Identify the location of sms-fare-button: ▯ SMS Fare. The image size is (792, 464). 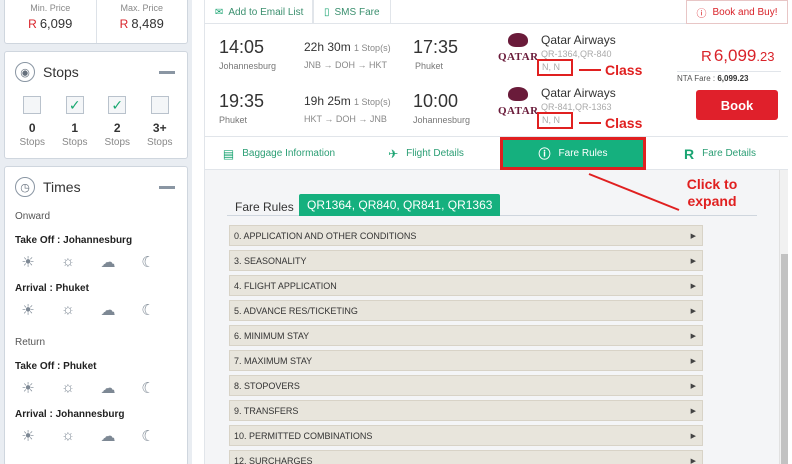
(352, 12).